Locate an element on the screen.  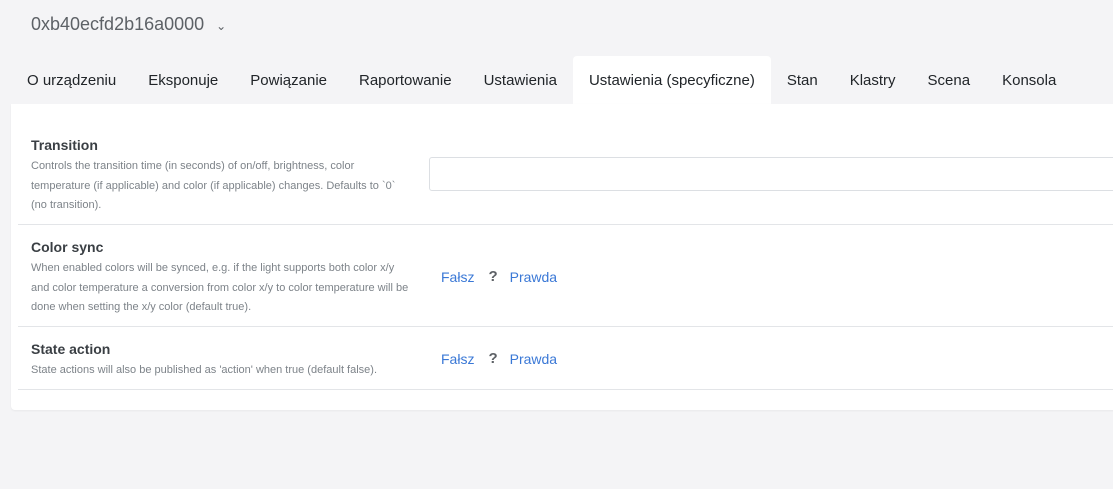
tab-label: O urządzeniu is located at coordinates (72, 80).